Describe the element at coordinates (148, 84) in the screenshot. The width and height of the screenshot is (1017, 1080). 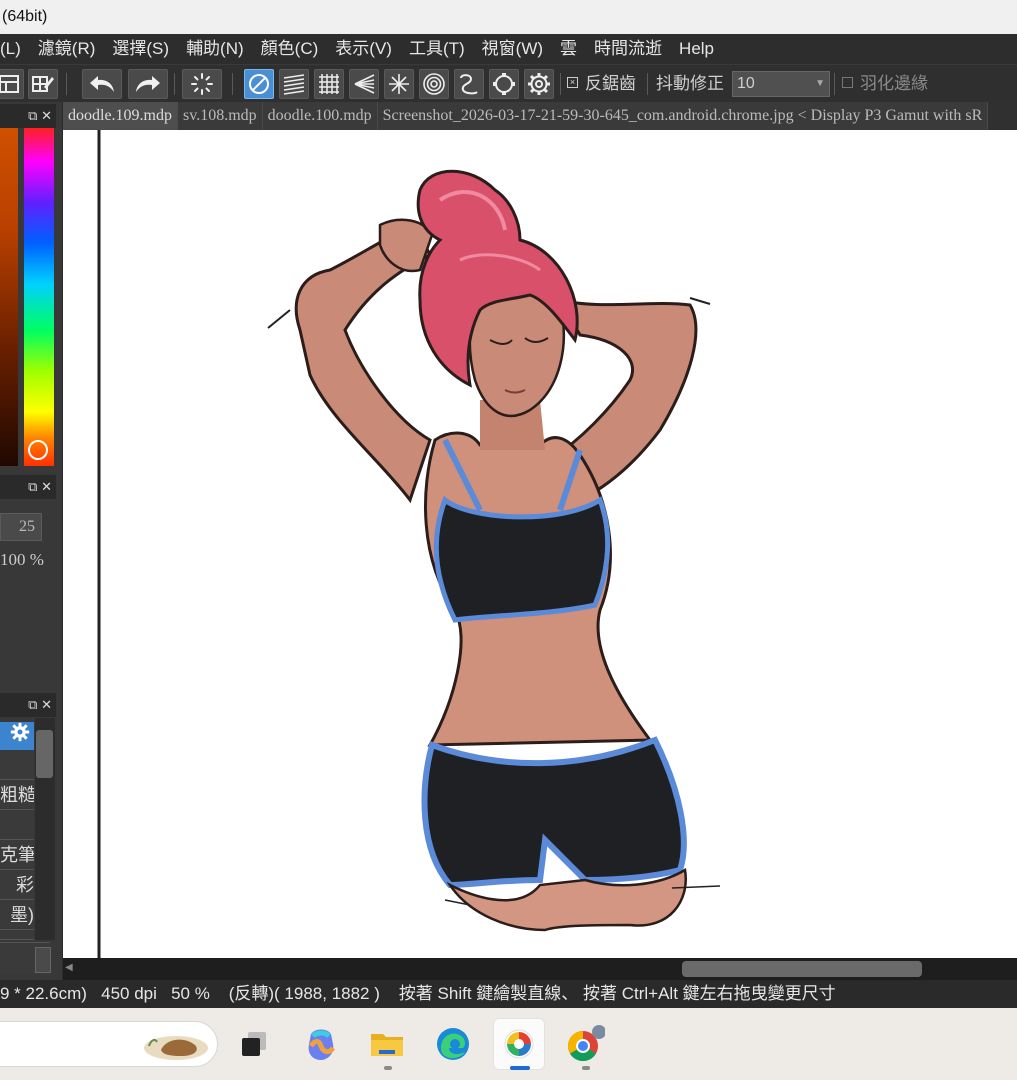
I see `redo-icon` at that location.